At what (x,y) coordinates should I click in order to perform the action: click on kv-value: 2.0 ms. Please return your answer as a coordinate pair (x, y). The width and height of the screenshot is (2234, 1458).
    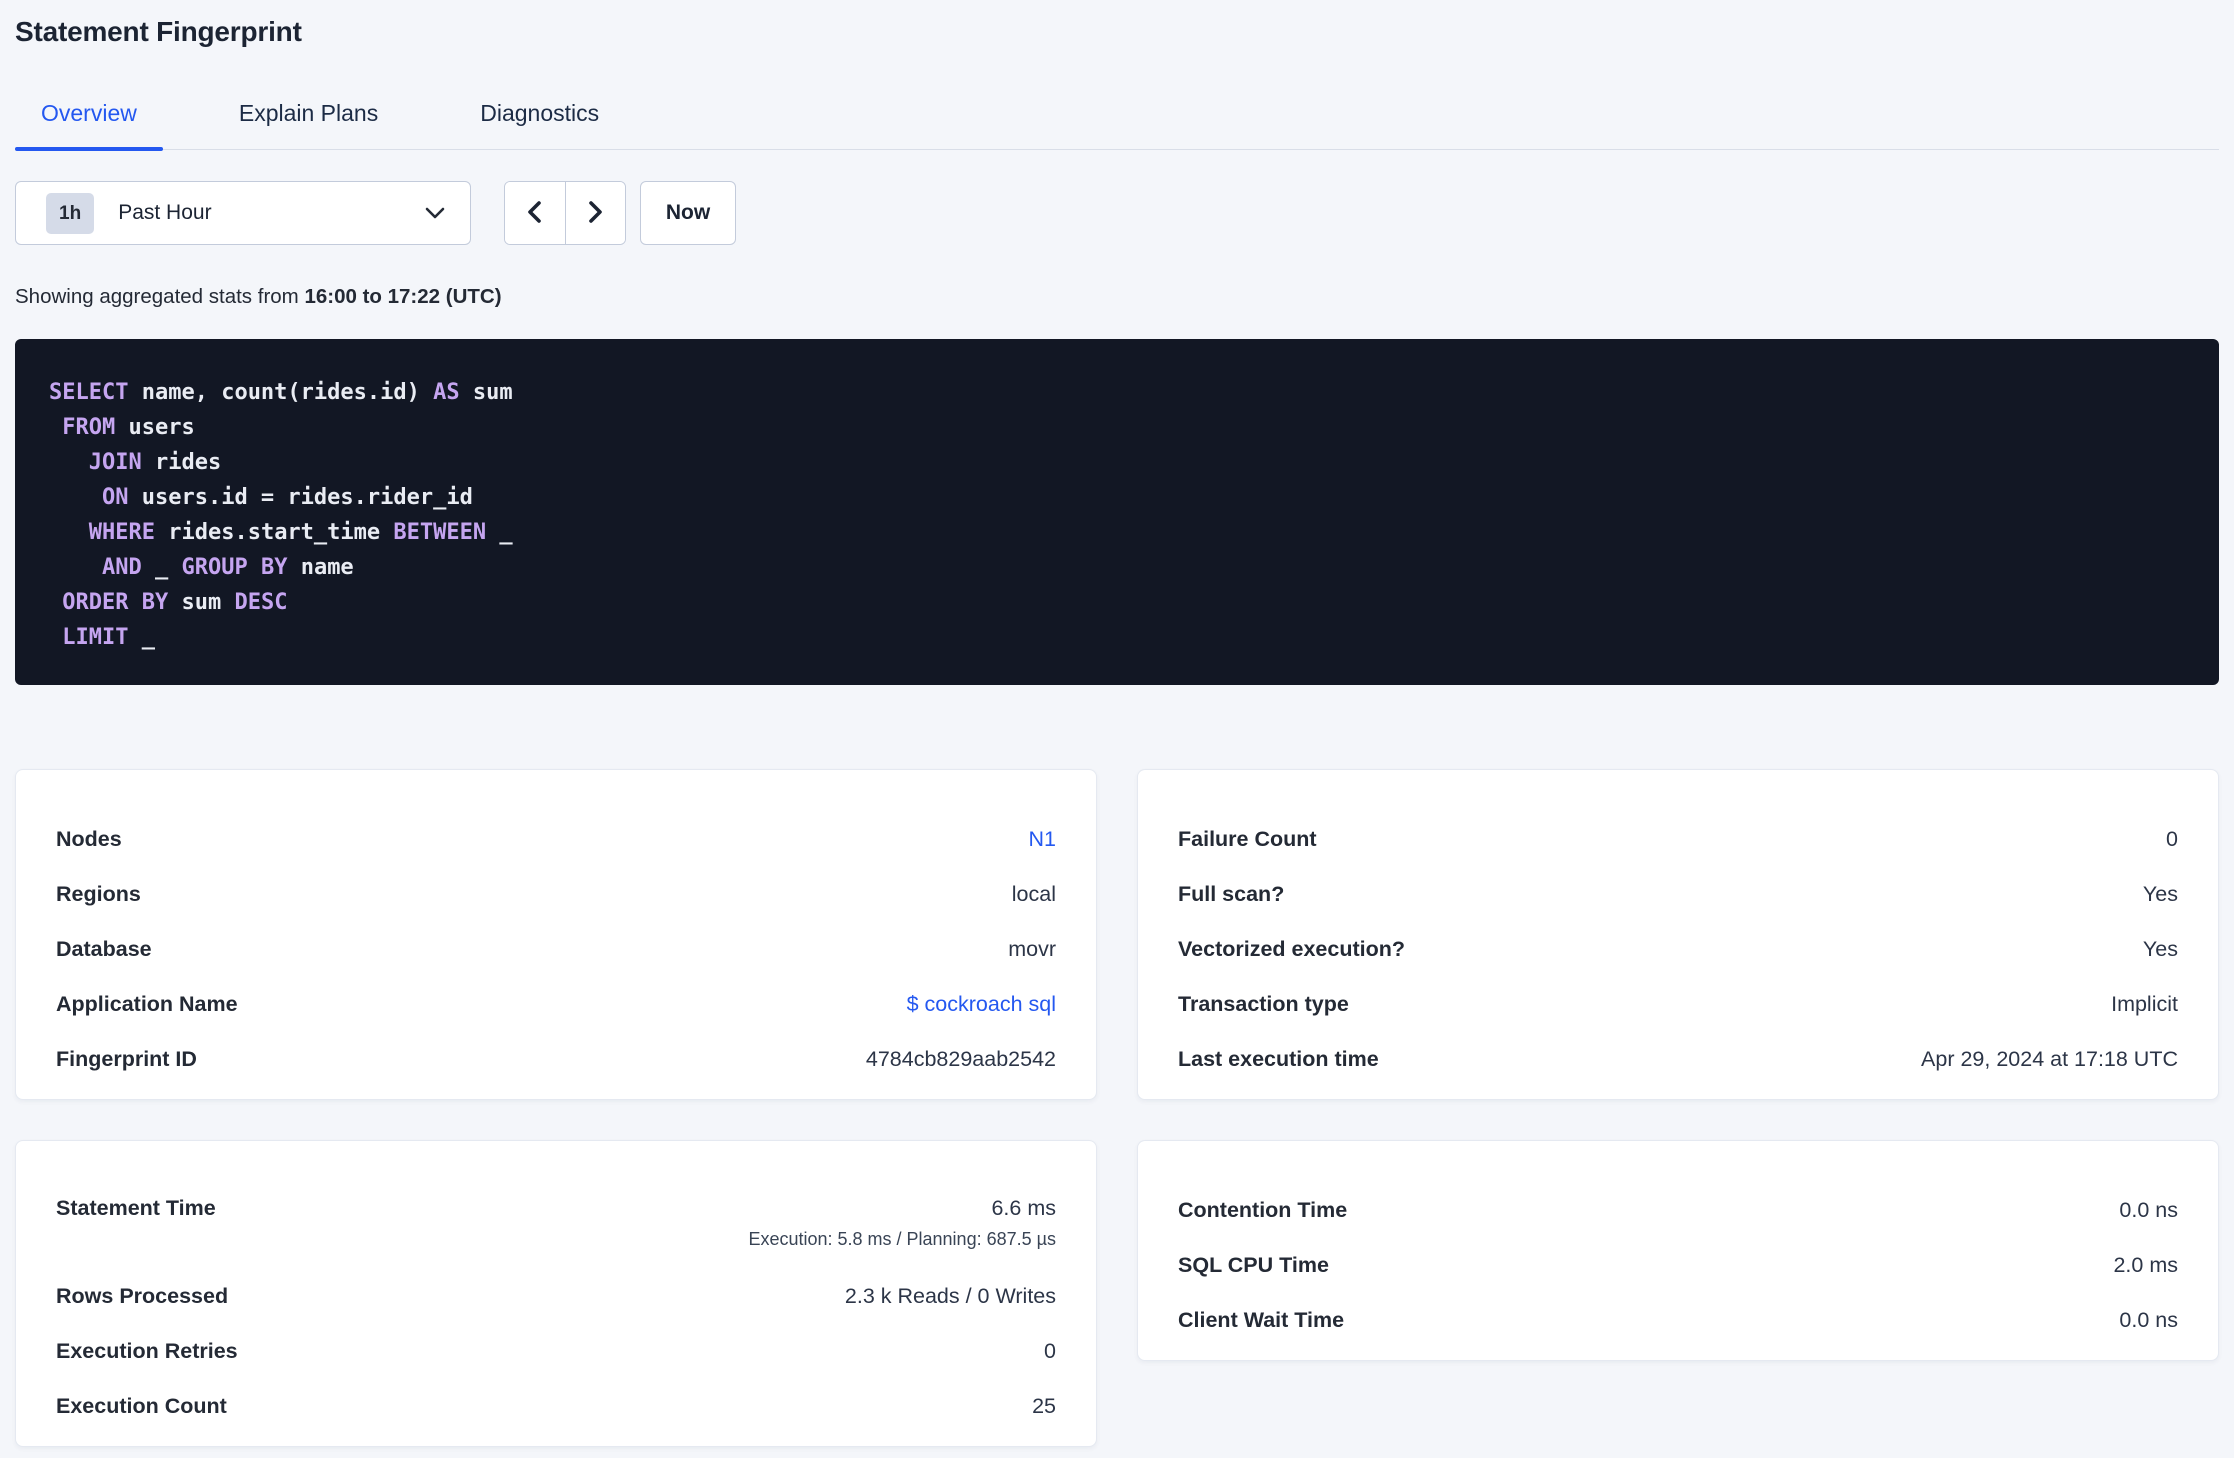
    Looking at the image, I should click on (2145, 1265).